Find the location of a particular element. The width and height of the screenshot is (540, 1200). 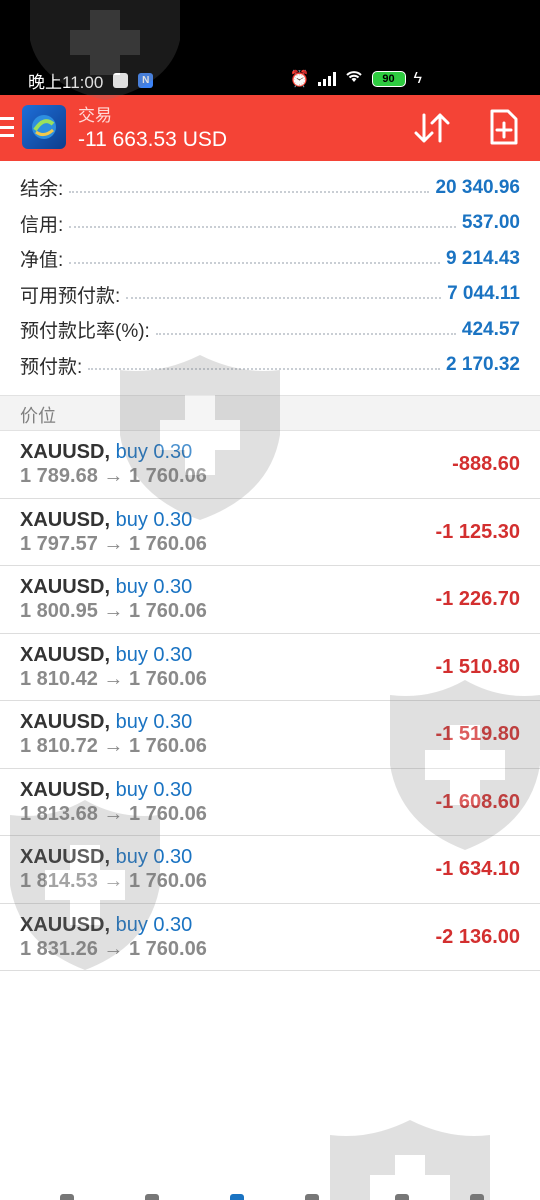

position-profit: -1 510.80 is located at coordinates (477, 666).